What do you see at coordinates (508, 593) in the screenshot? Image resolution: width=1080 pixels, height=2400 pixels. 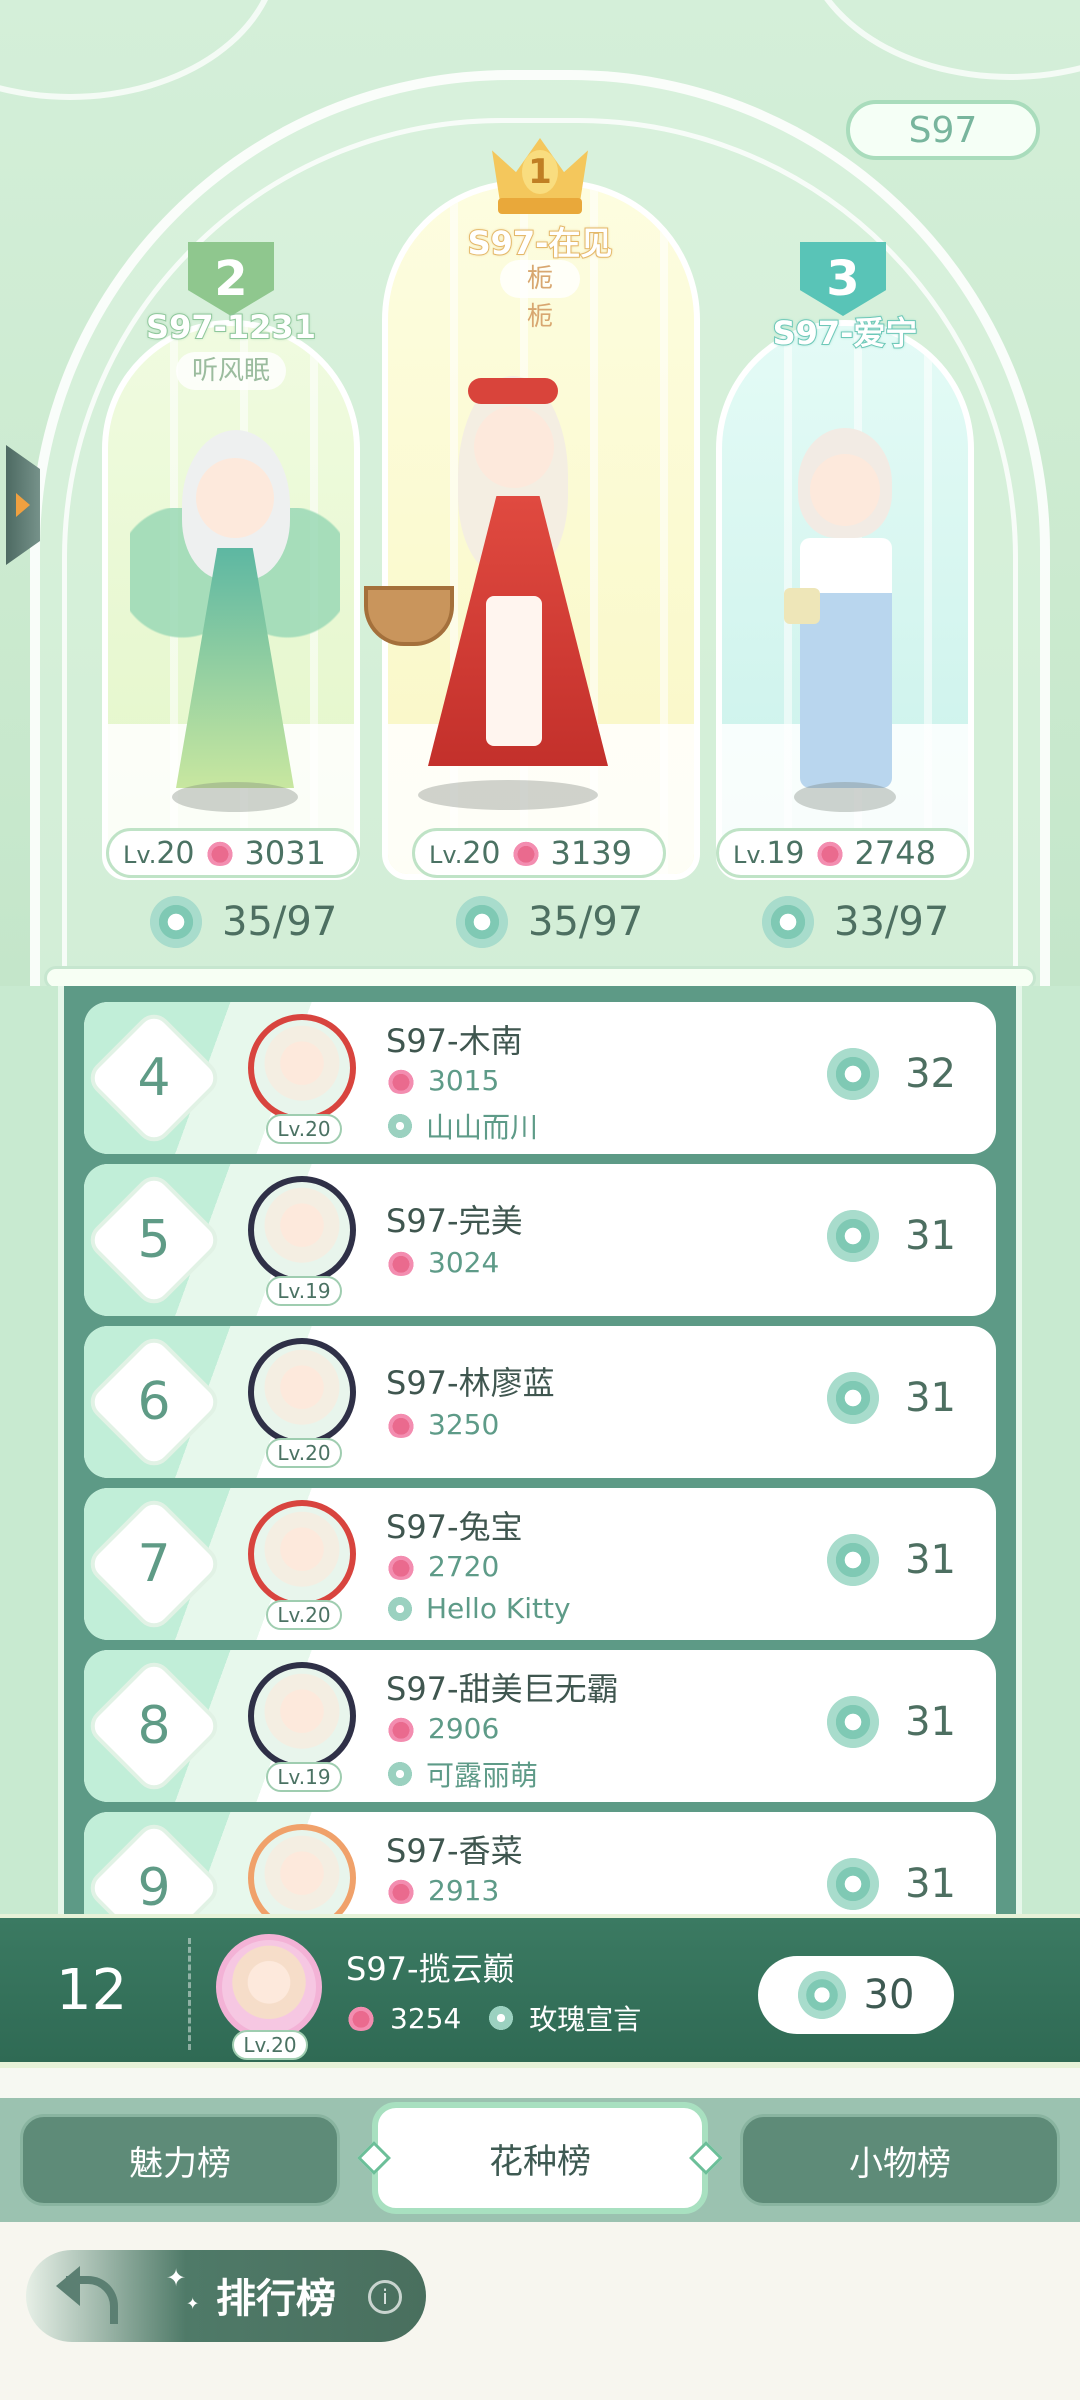 I see `character-red-dress` at bounding box center [508, 593].